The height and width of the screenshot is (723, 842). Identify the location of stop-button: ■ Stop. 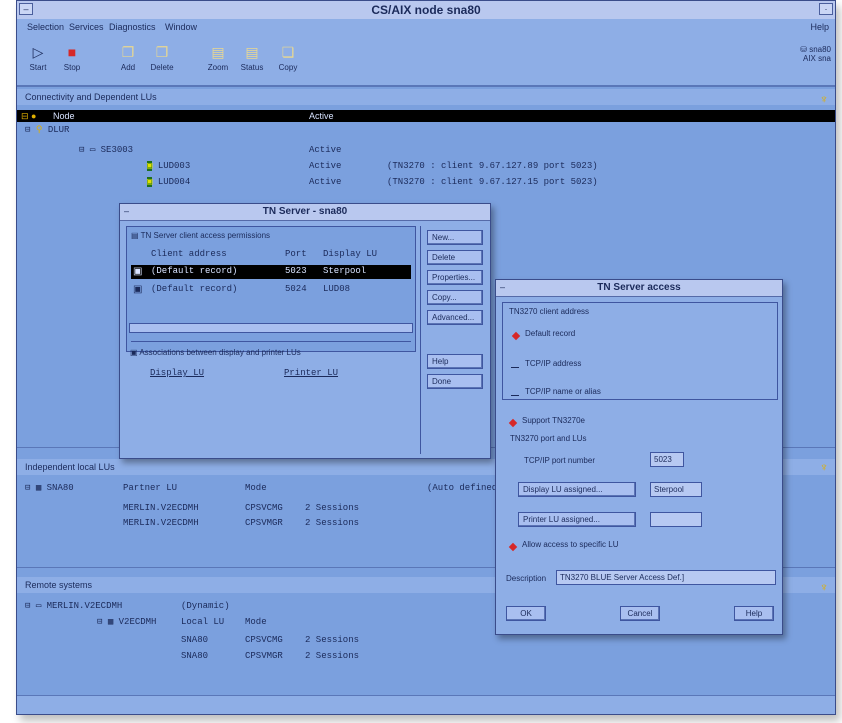
(72, 61).